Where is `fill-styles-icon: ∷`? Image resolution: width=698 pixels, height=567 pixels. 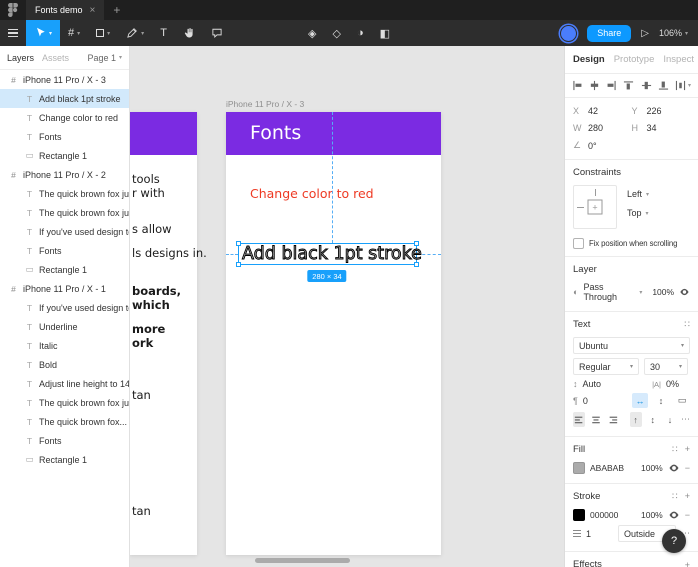
fill-styles-icon: ∷ is located at coordinates (675, 449).